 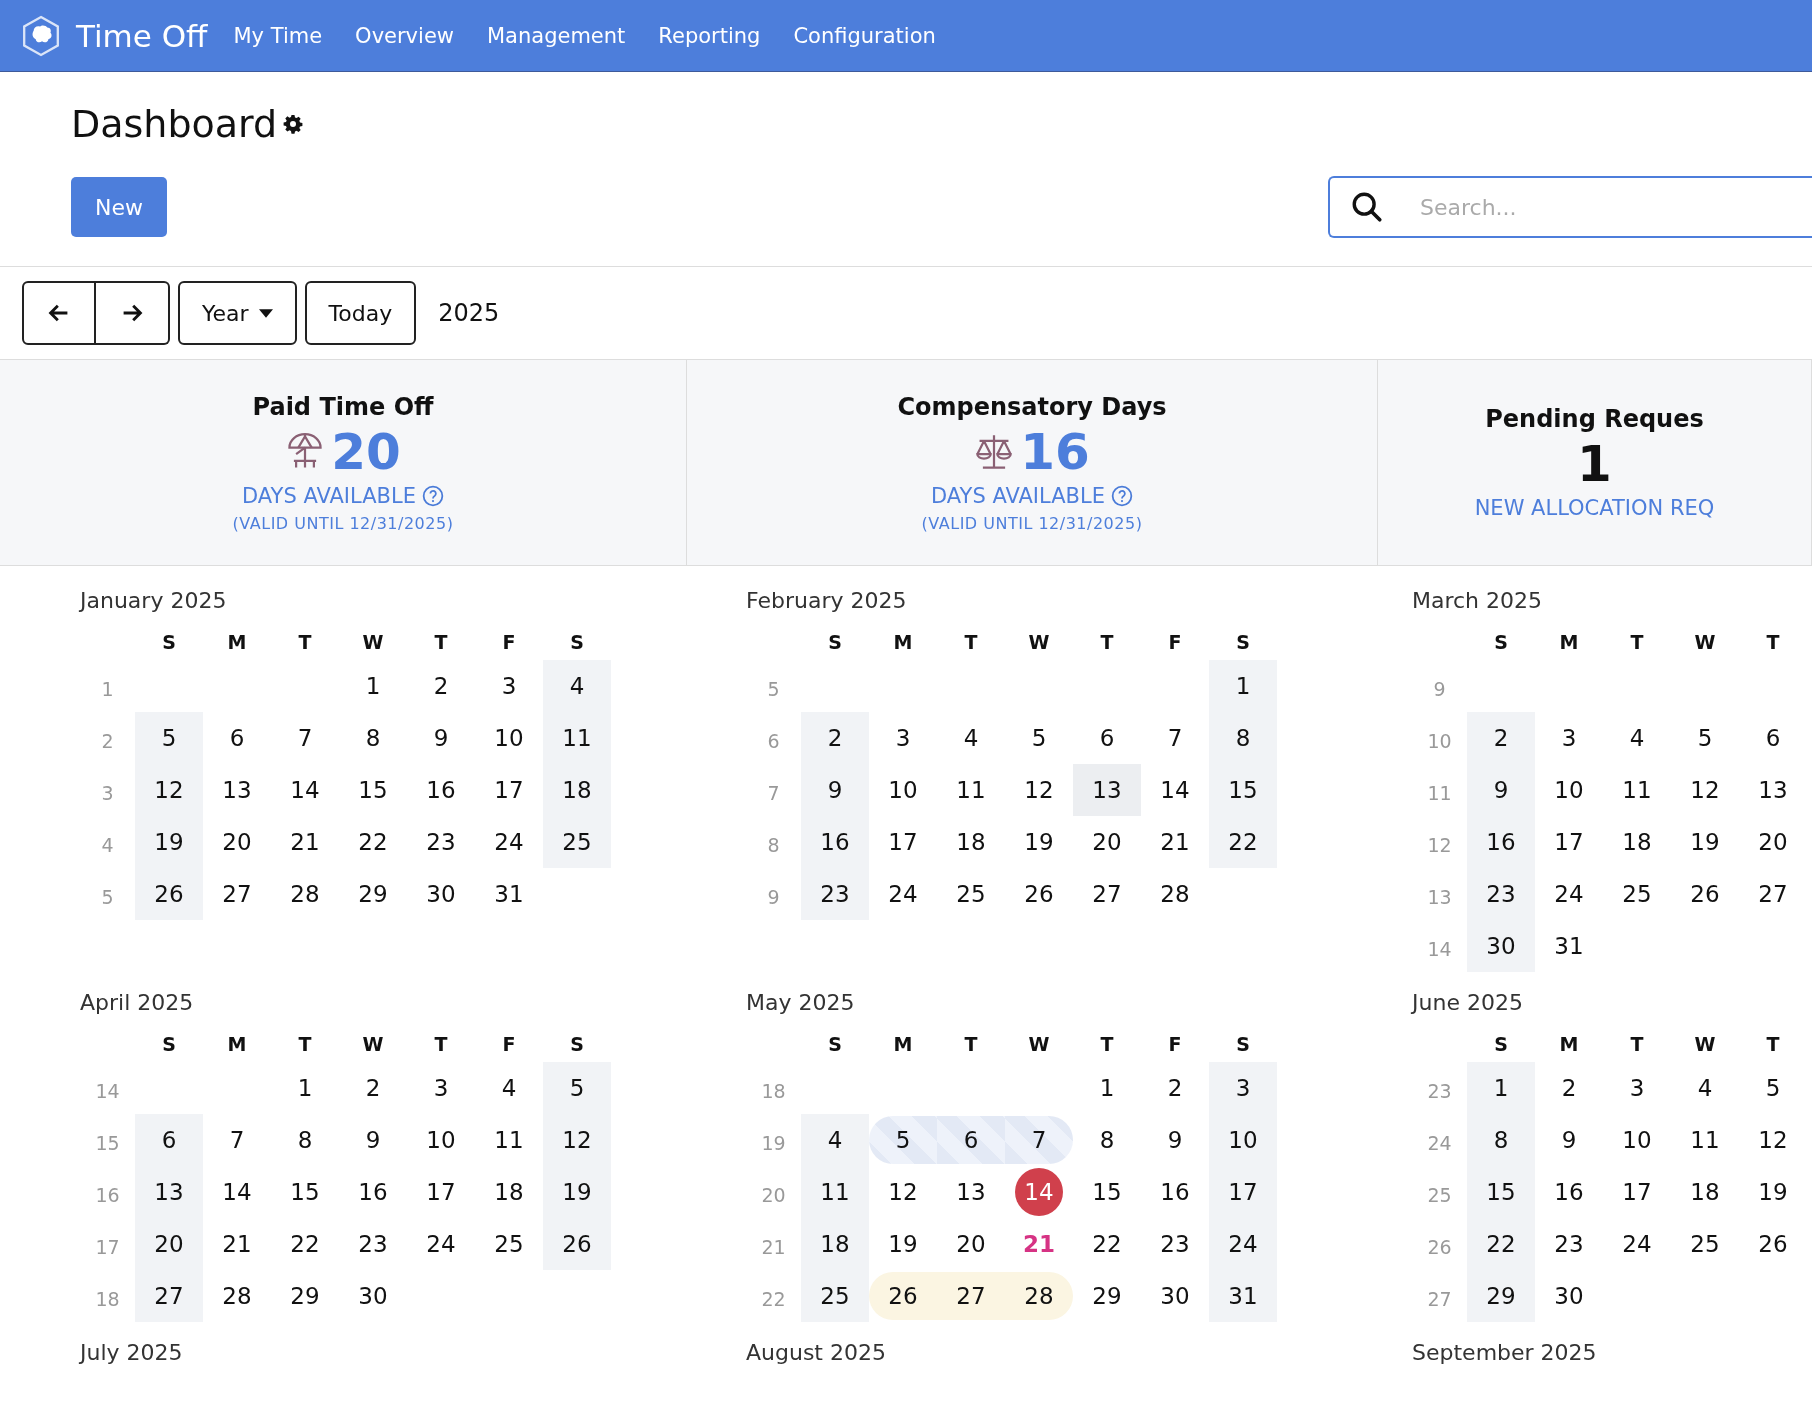 What do you see at coordinates (556, 35) in the screenshot?
I see `nav-menu-item: Management` at bounding box center [556, 35].